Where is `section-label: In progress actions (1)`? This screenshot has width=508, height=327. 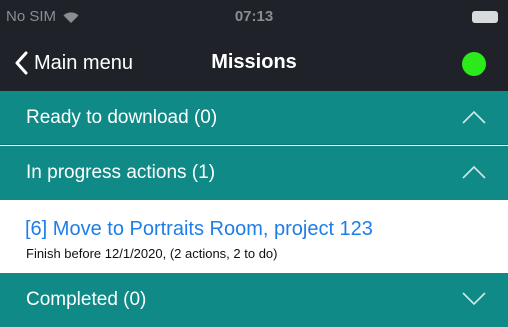 section-label: In progress actions (1) is located at coordinates (121, 172).